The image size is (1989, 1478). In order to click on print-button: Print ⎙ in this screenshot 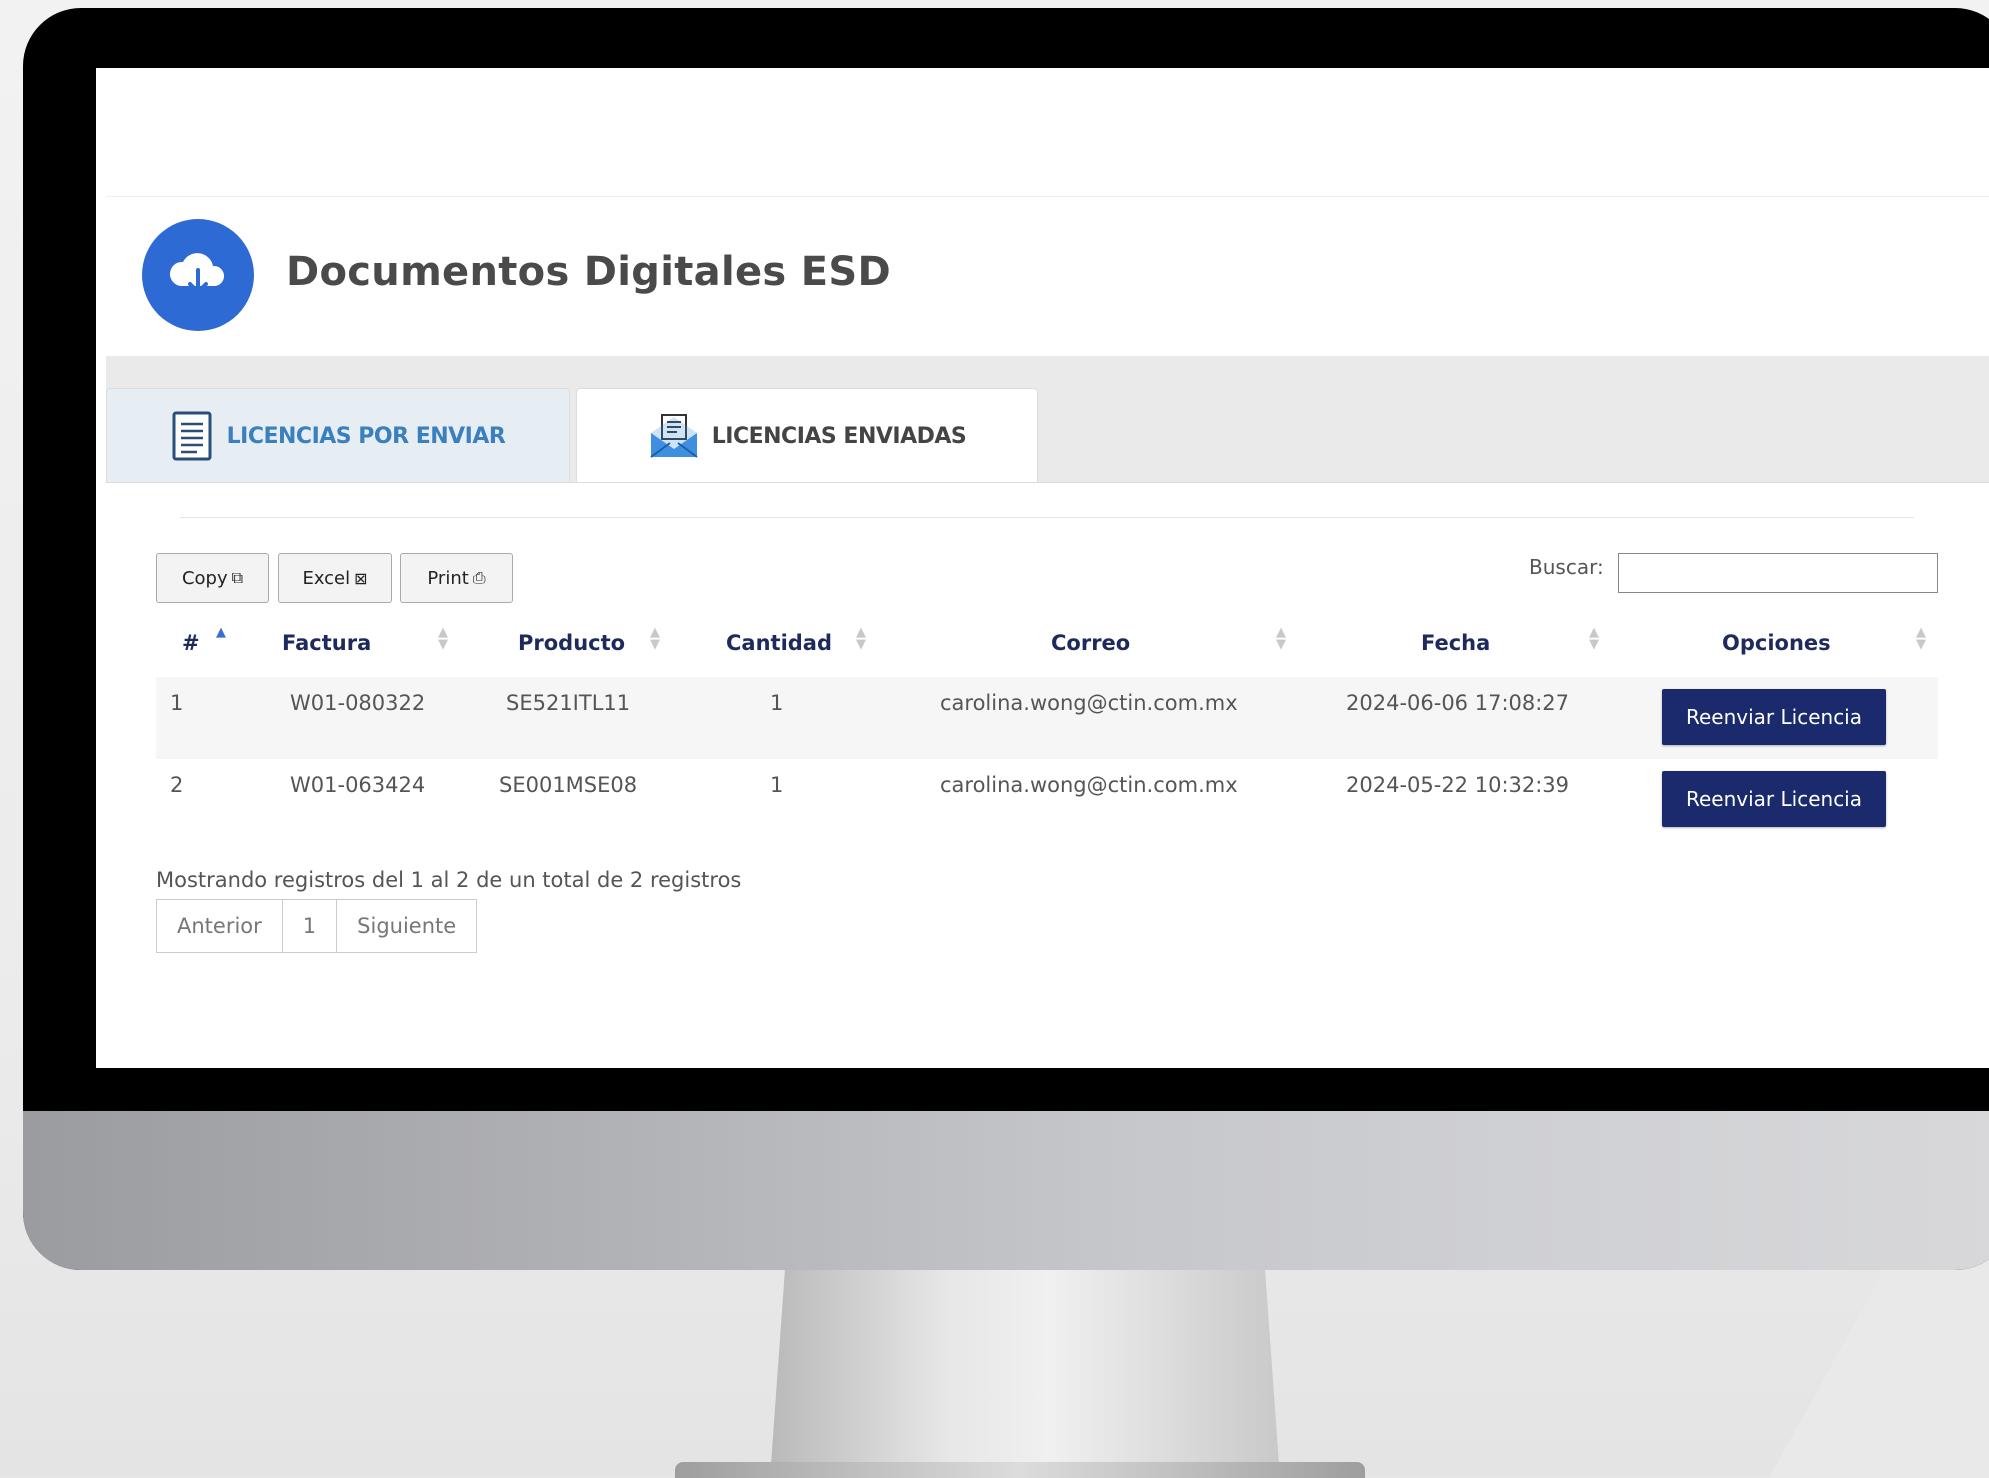, I will do `click(456, 578)`.